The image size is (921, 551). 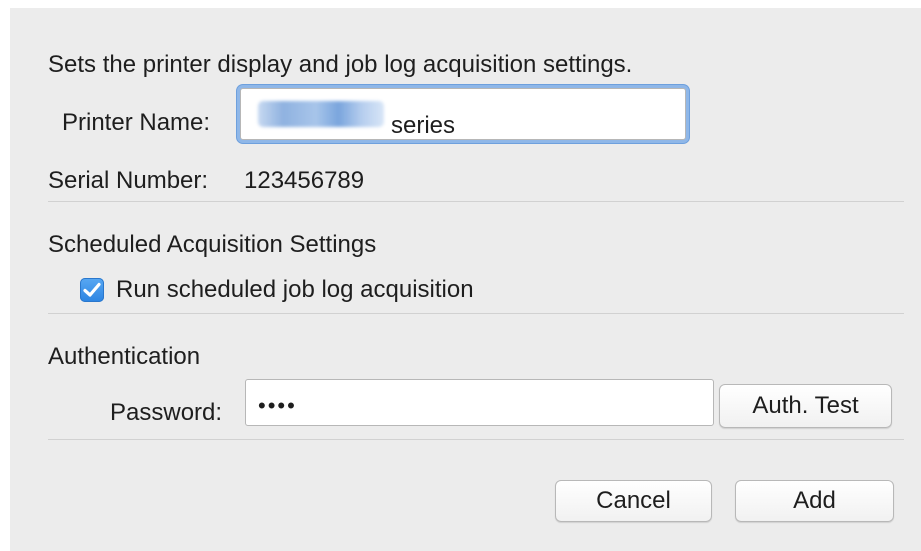 I want to click on cancel-button: Cancel, so click(x=633, y=501).